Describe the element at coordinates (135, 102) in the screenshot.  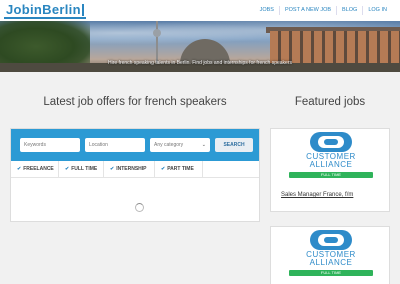
I see `page-title: Latest job offers for french speakers` at that location.